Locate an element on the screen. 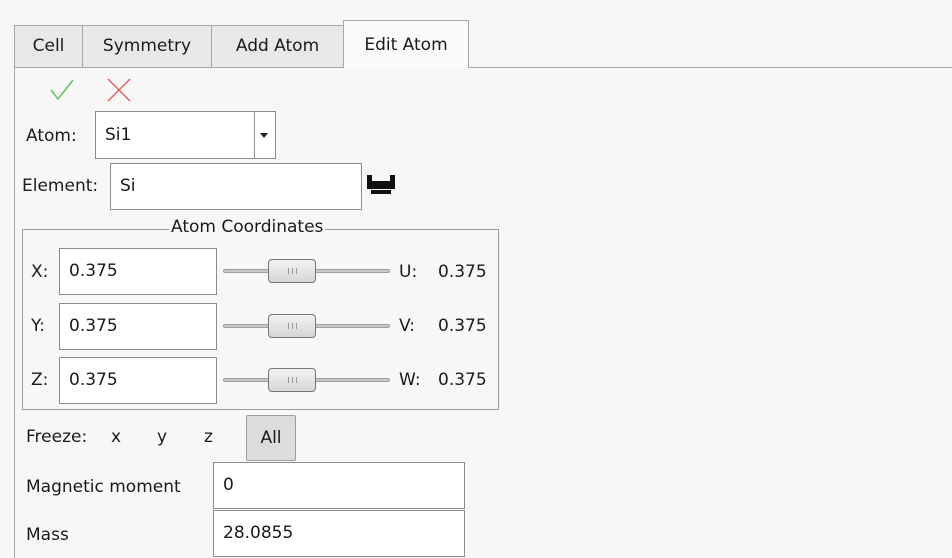 The width and height of the screenshot is (952, 558). checkmark-icon is located at coordinates (62, 90).